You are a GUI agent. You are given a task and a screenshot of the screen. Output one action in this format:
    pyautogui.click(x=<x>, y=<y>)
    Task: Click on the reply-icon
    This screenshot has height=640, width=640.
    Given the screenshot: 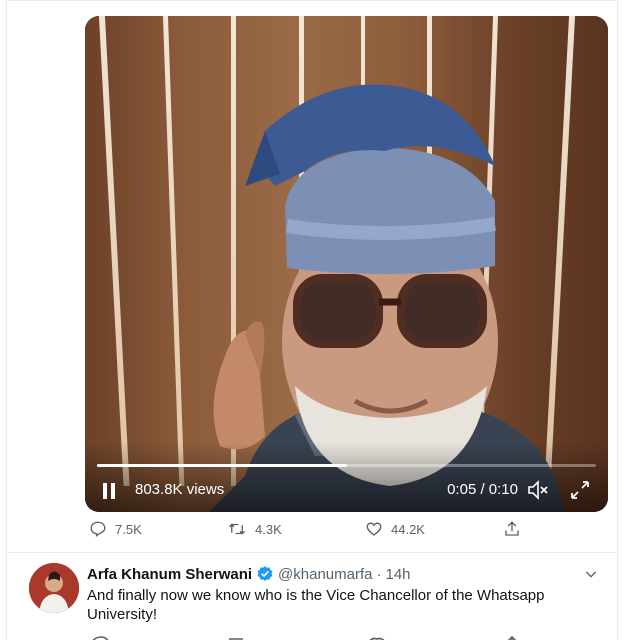 What is the action you would take?
    pyautogui.click(x=98, y=529)
    